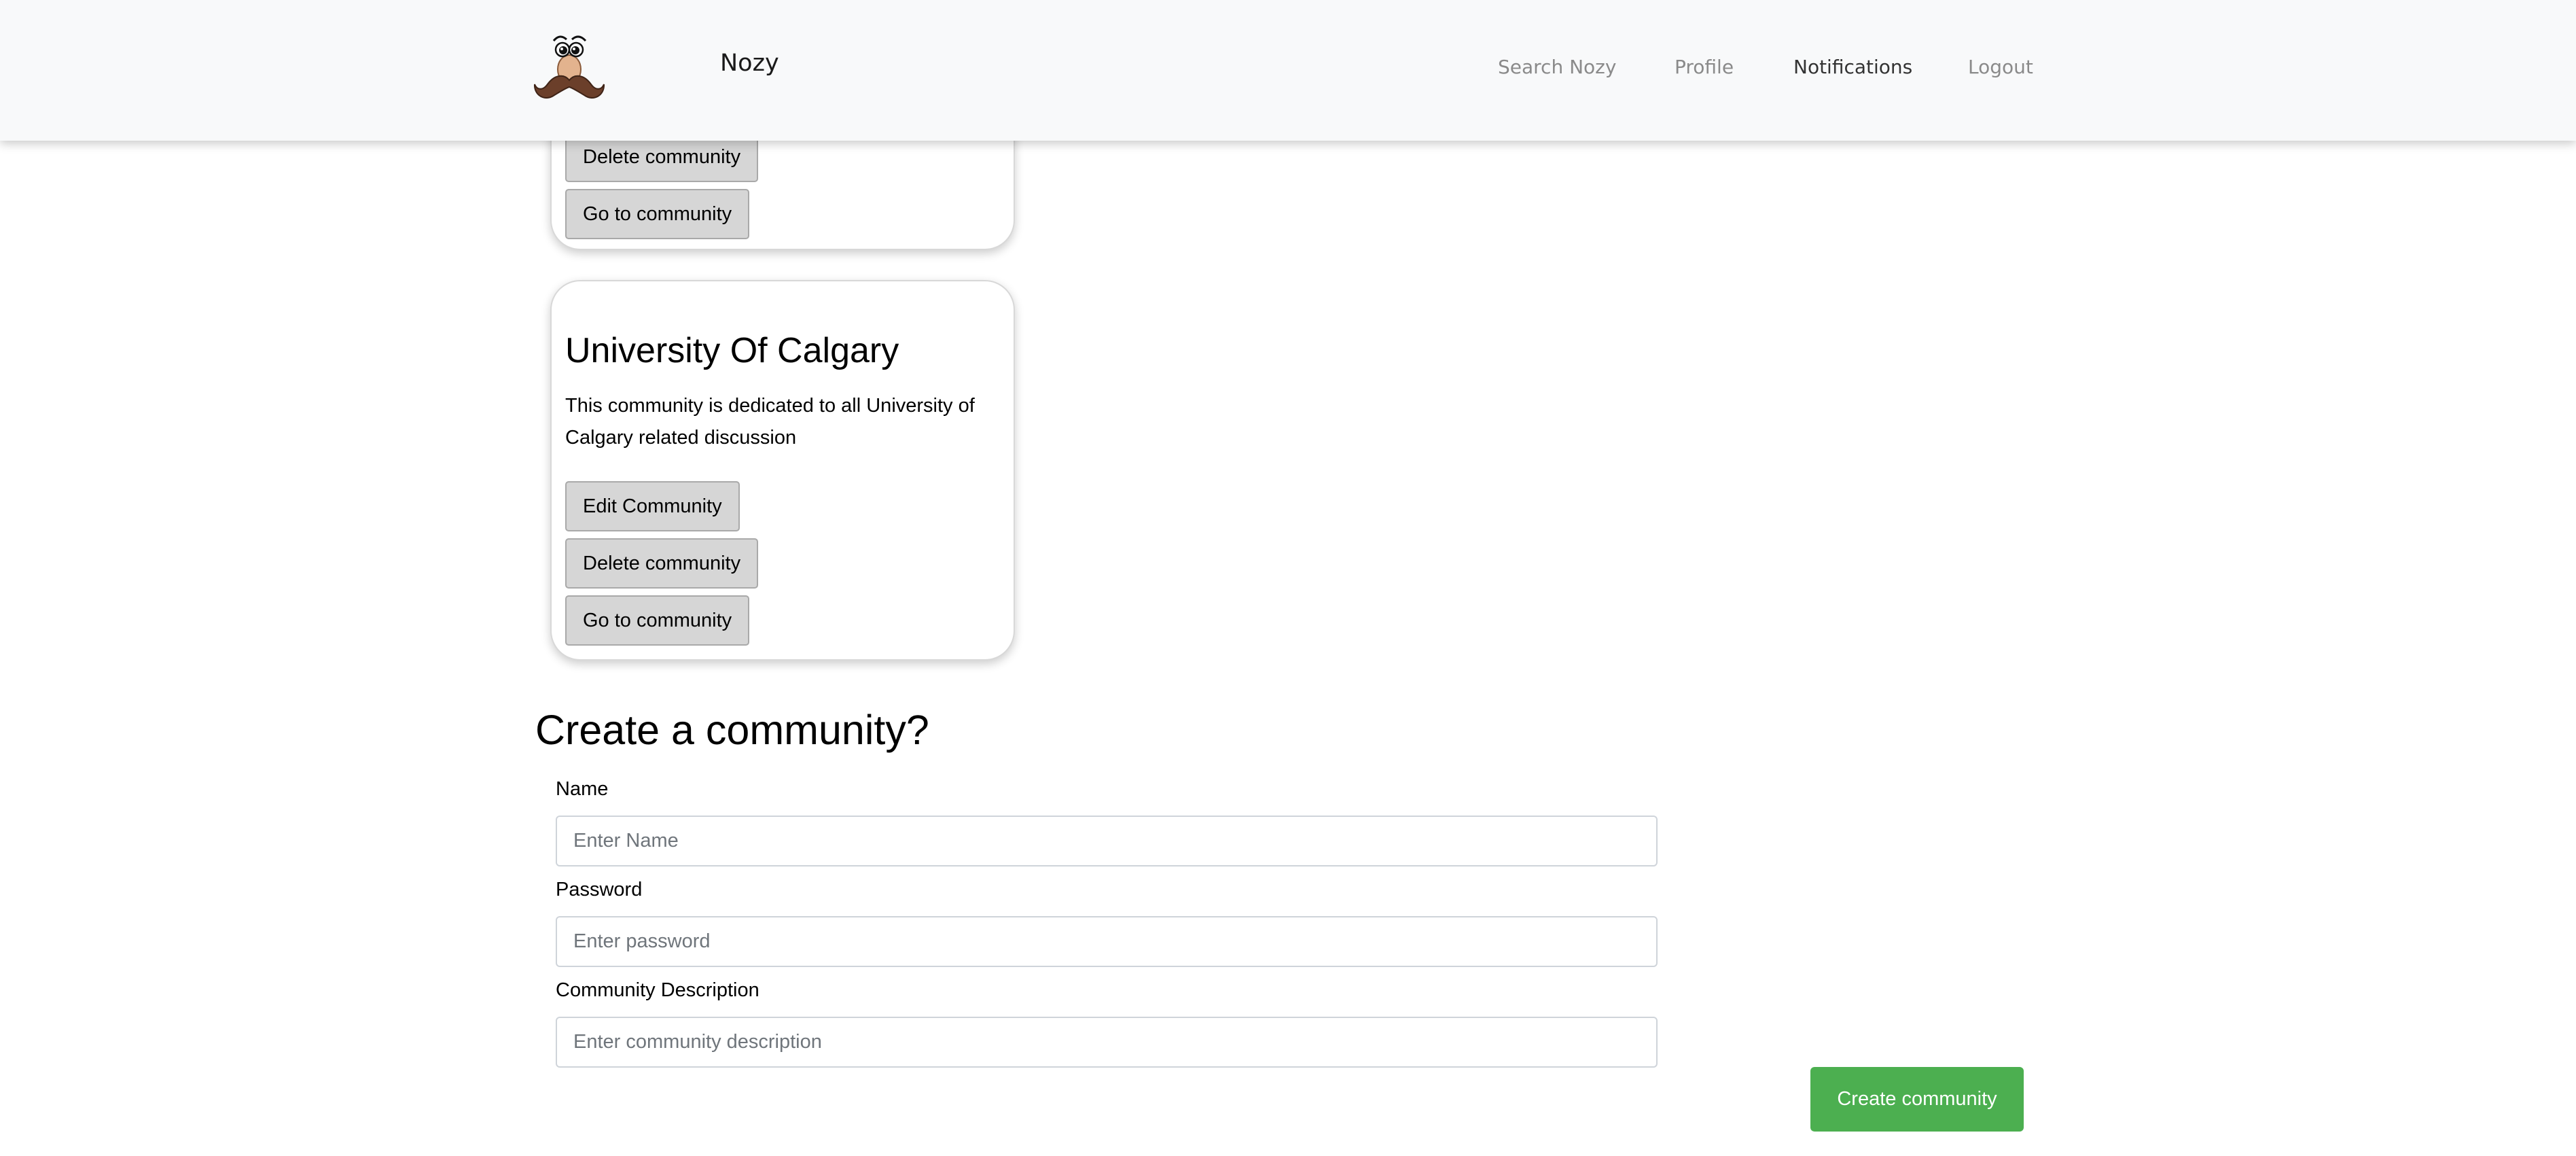 Image resolution: width=2576 pixels, height=1156 pixels. Describe the element at coordinates (569, 68) in the screenshot. I see `mustache-logo-icon` at that location.